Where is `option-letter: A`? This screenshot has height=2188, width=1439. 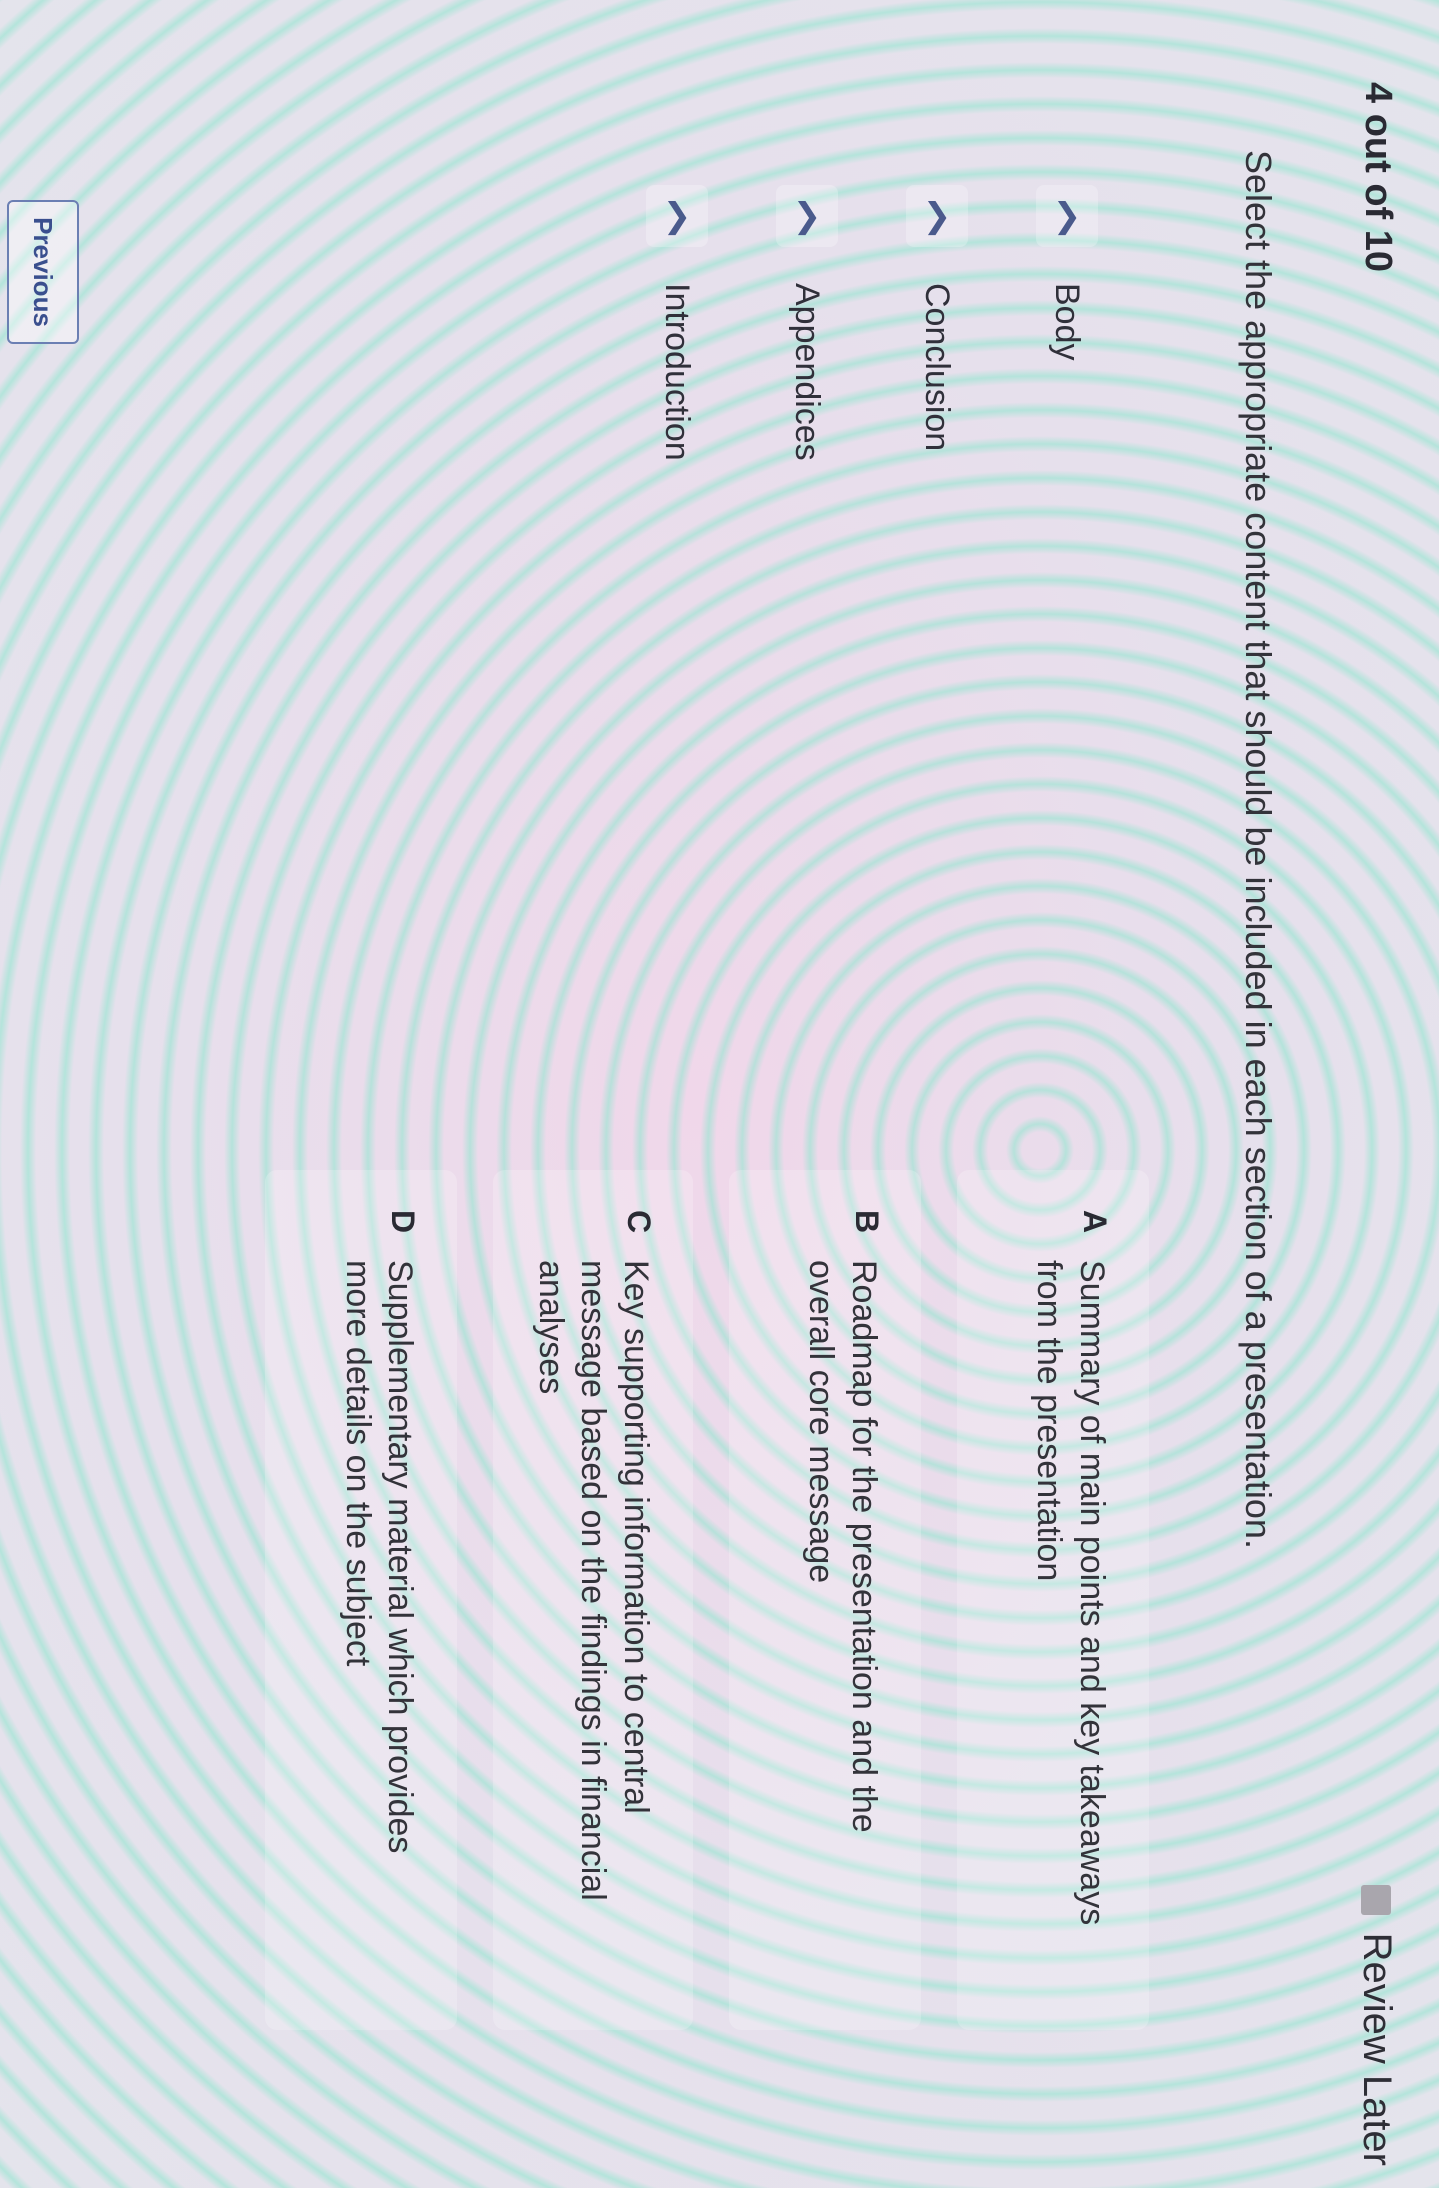
option-letter: A is located at coordinates (1095, 1222).